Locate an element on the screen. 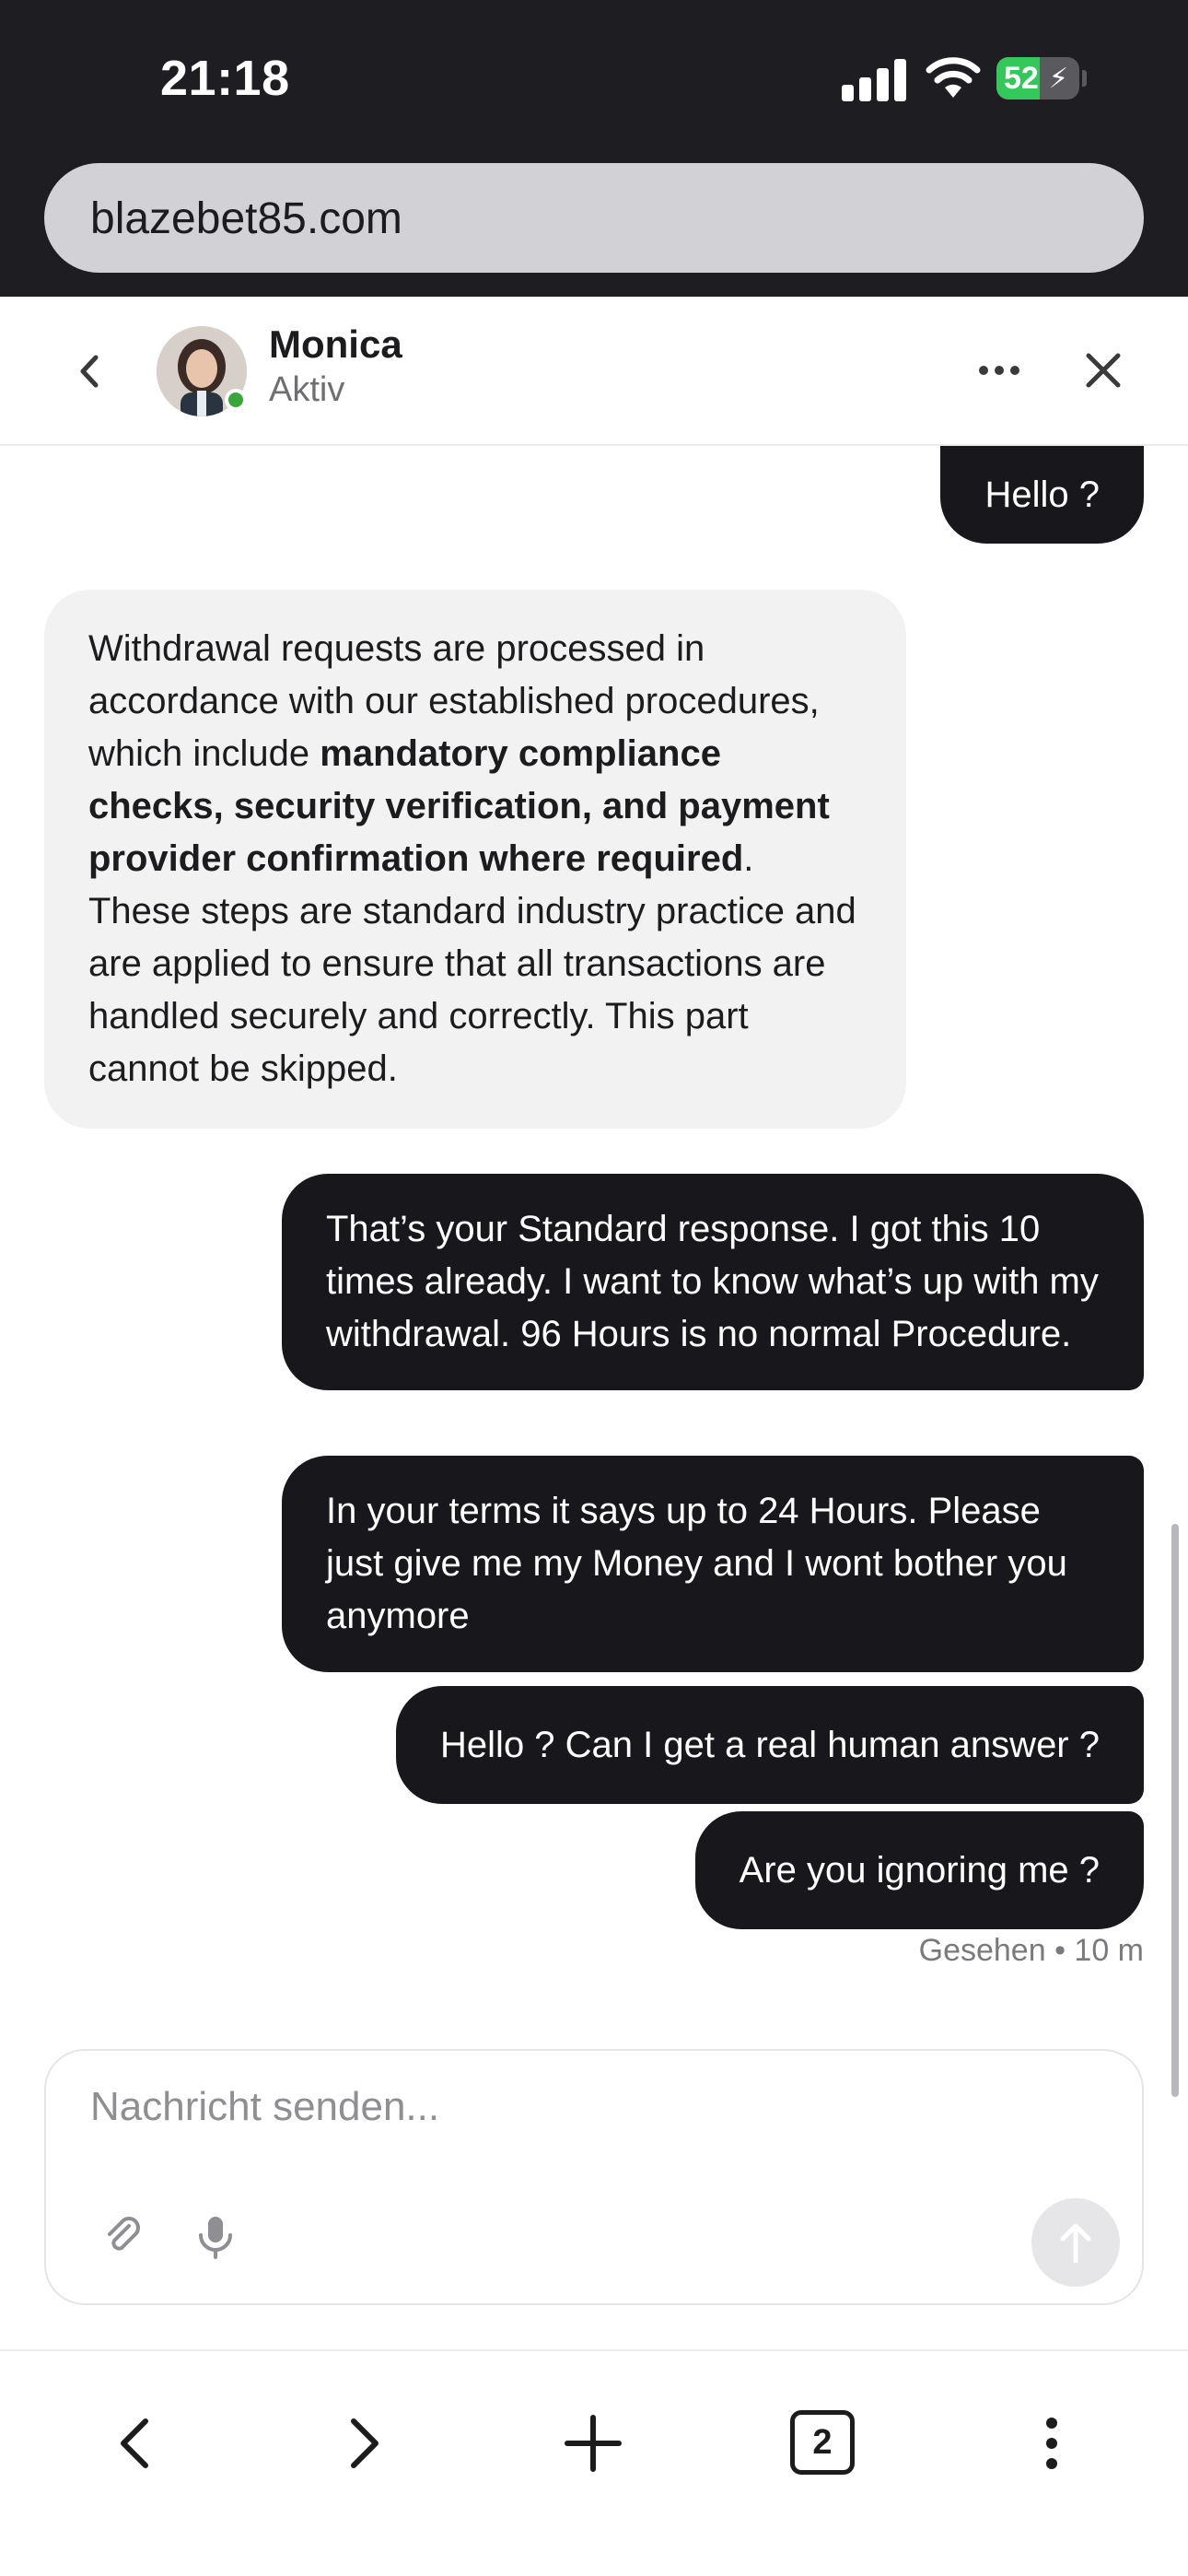  microphone-icon is located at coordinates (215, 2237).